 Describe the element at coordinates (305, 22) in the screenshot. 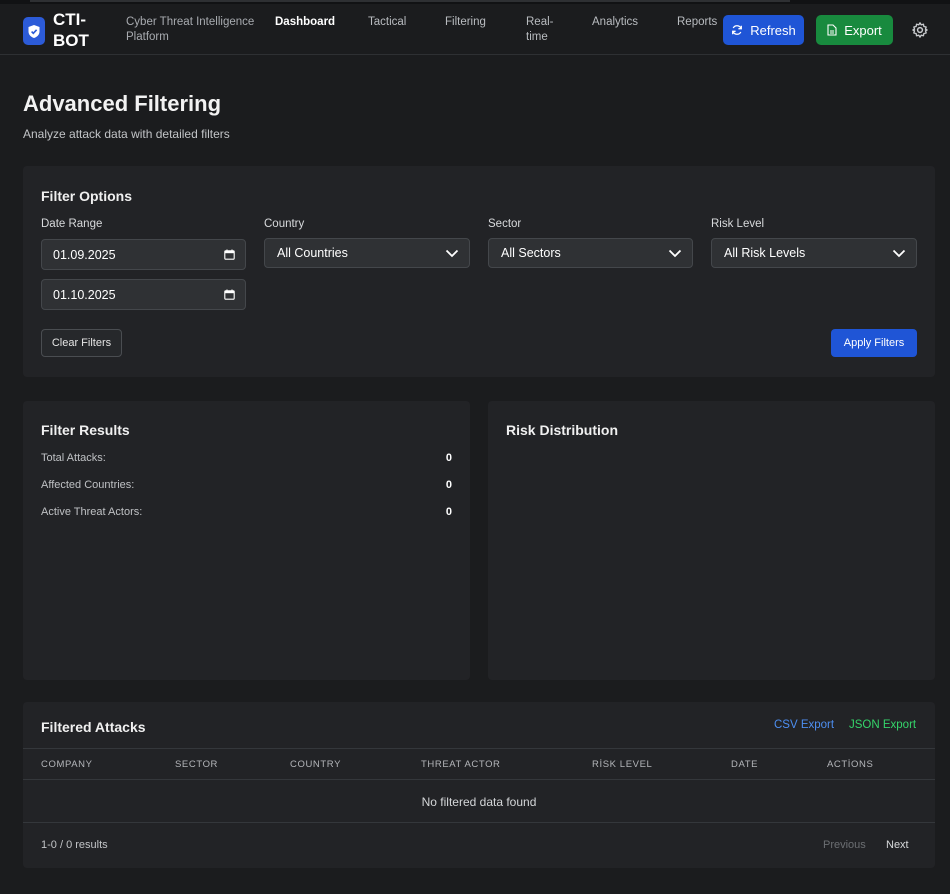

I see `nav-dashboard: Dashboard` at that location.